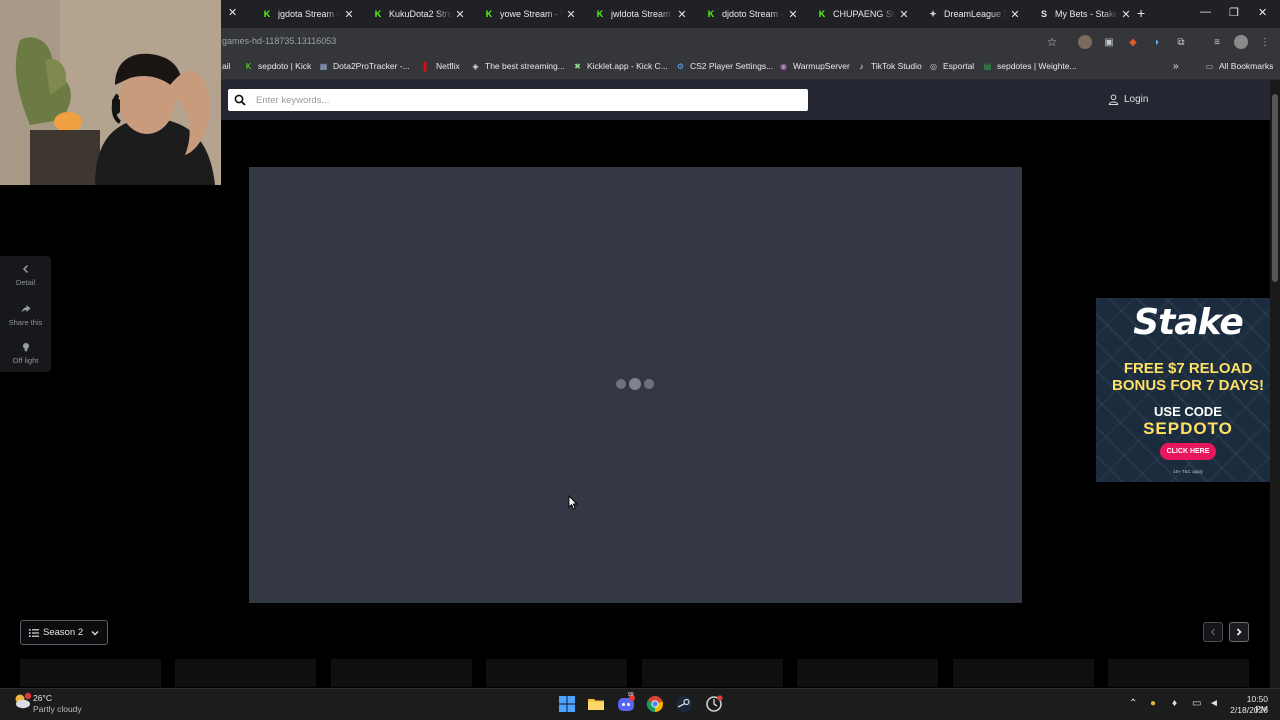 This screenshot has width=1280, height=720. Describe the element at coordinates (969, 14) in the screenshot. I see `browser-tab: ✦ DreamLeague Se ✕` at that location.